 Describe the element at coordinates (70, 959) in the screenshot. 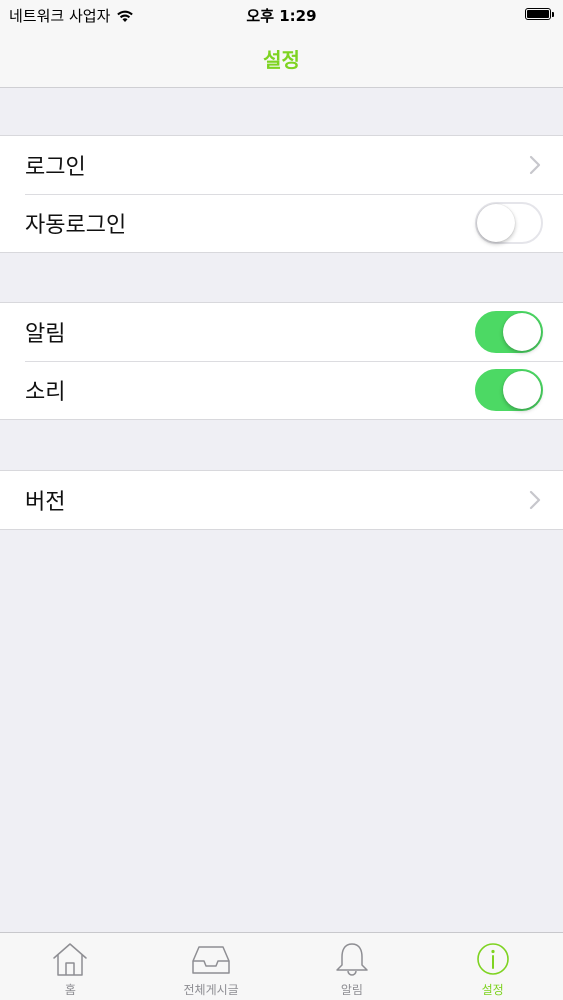

I see `home-icon` at that location.